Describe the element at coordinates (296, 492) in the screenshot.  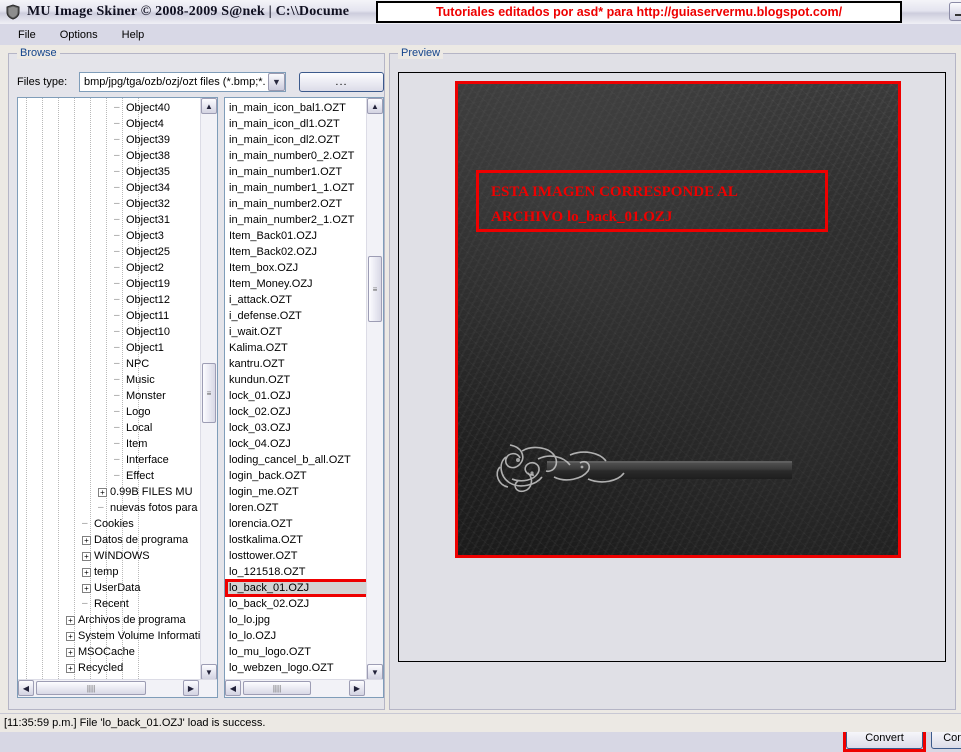
I see `file-list-item: login_me.OZT` at that location.